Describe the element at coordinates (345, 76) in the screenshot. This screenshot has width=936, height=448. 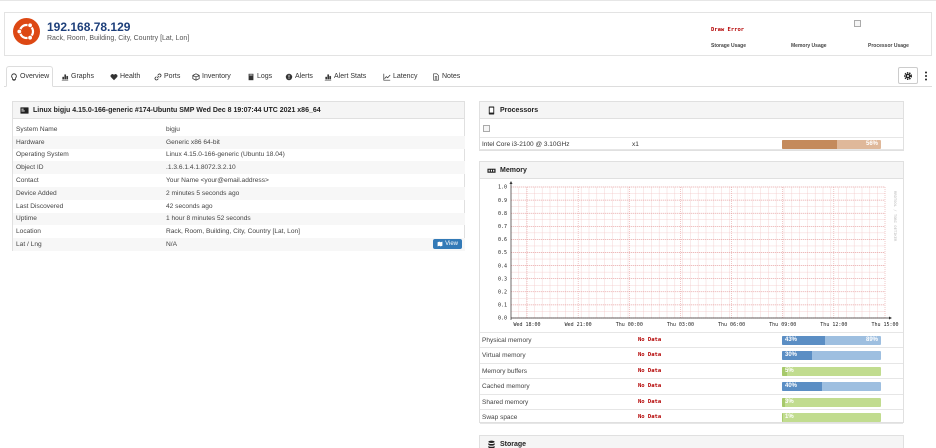
I see `tab-alert-stats: Alert Stats` at that location.